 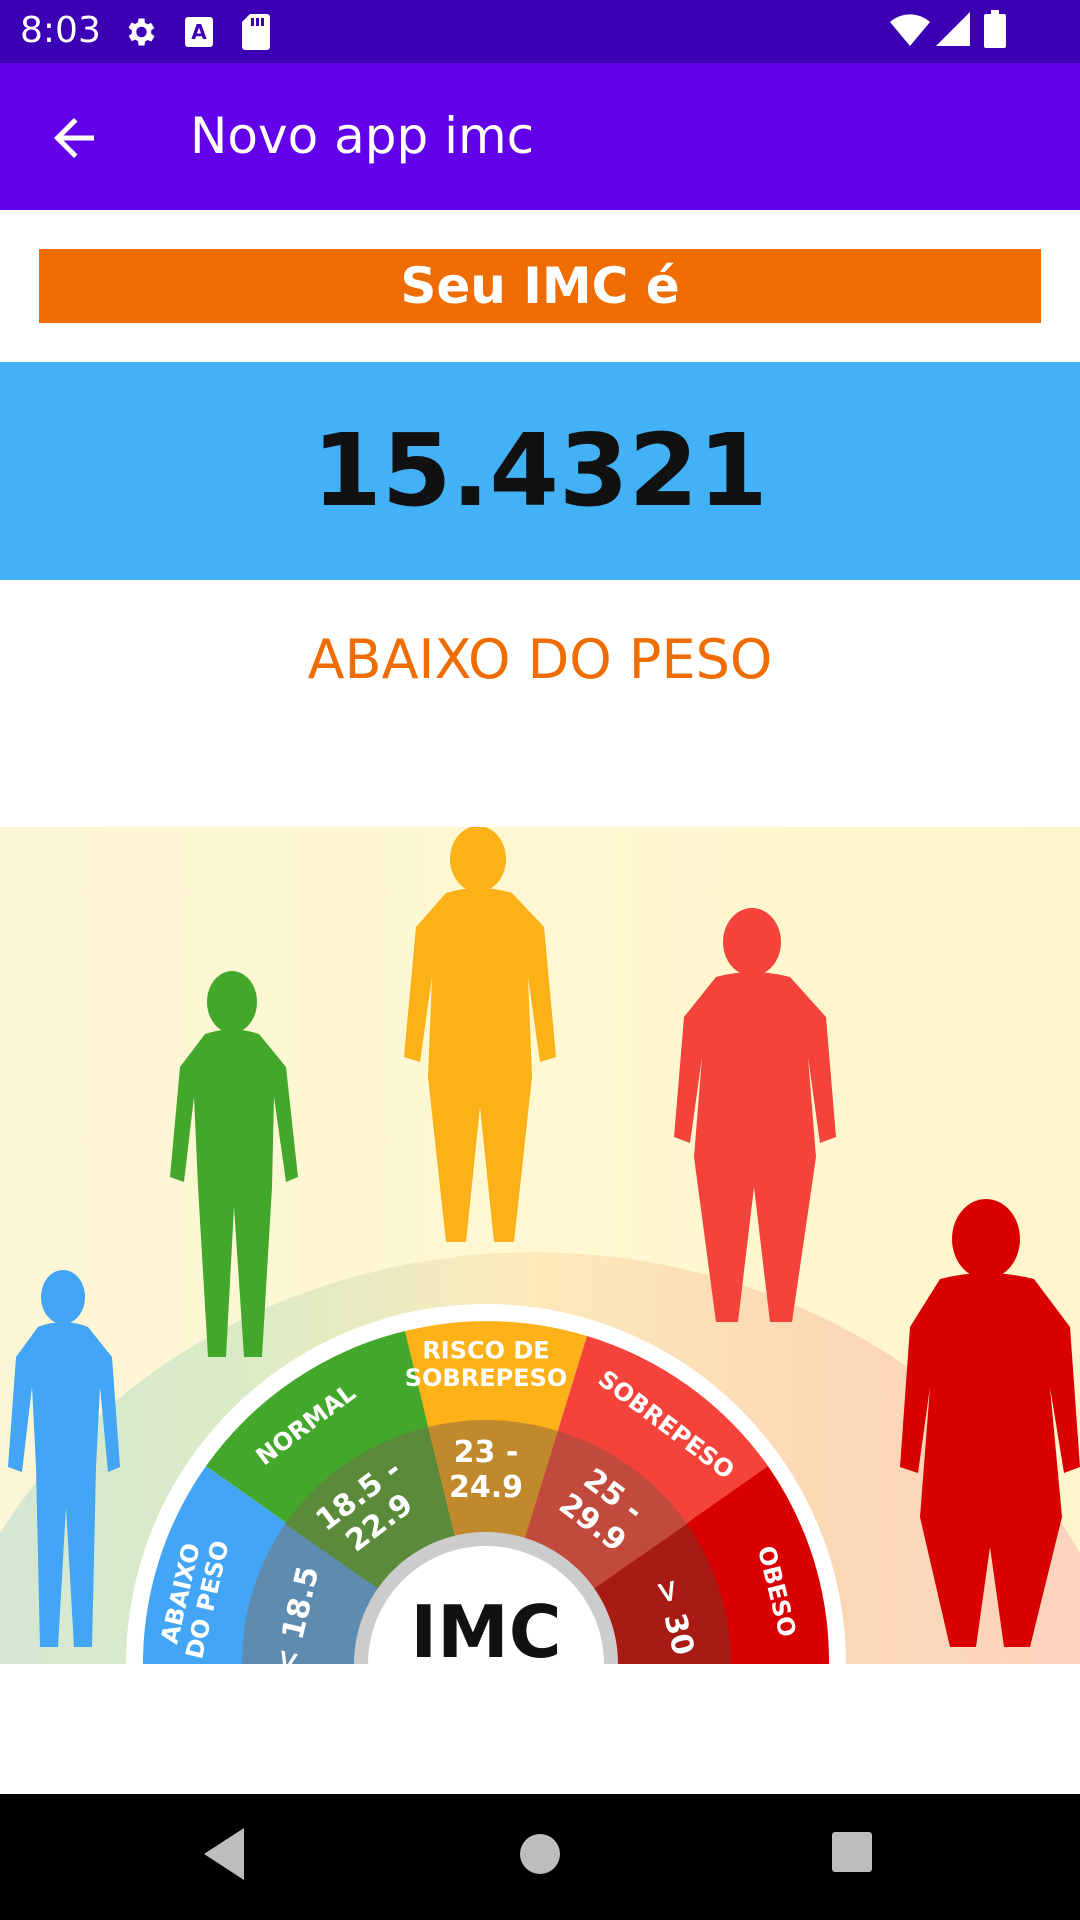 What do you see at coordinates (540, 1854) in the screenshot?
I see `home-circle-icon` at bounding box center [540, 1854].